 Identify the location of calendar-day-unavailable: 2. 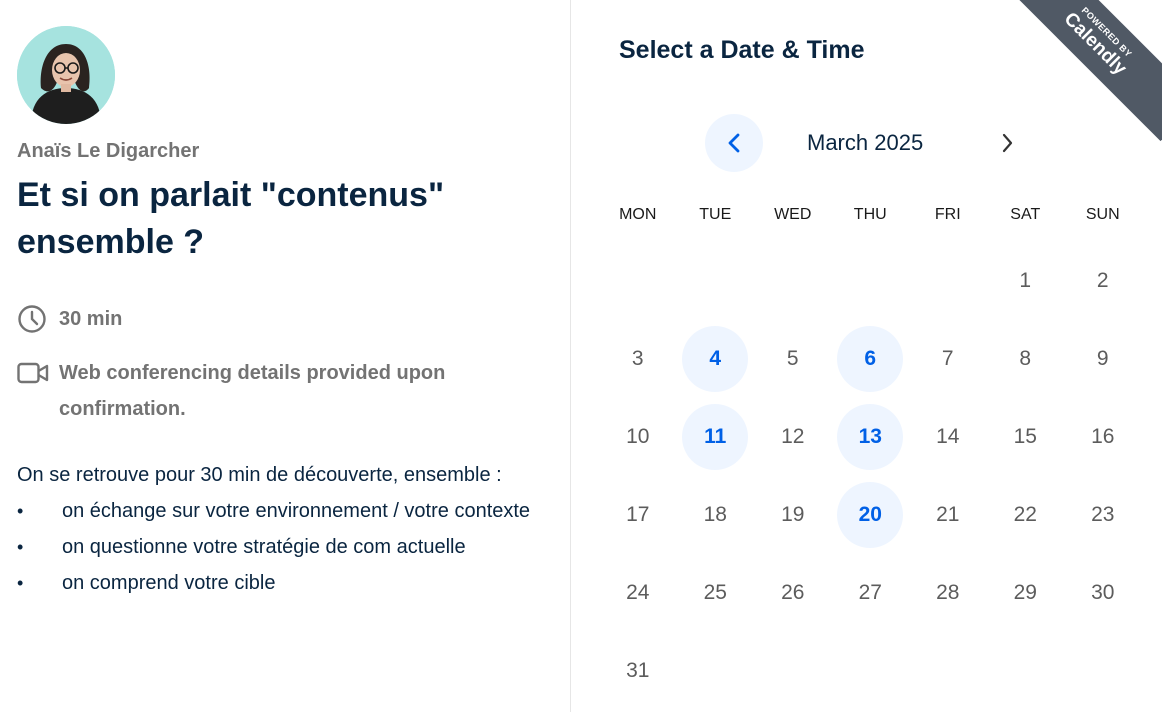
(1103, 281).